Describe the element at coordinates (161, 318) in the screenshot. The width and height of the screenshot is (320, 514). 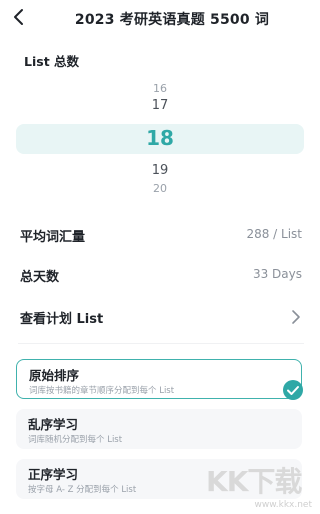
I see `view-plan-row: 查看计划 List` at that location.